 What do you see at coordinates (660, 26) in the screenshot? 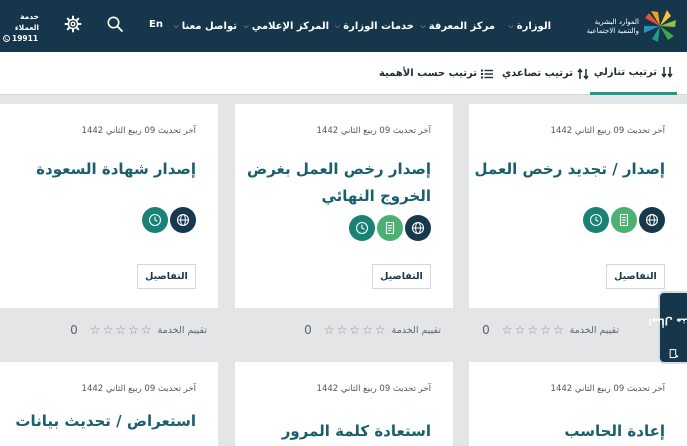
I see `ministry-emblem-icon` at bounding box center [660, 26].